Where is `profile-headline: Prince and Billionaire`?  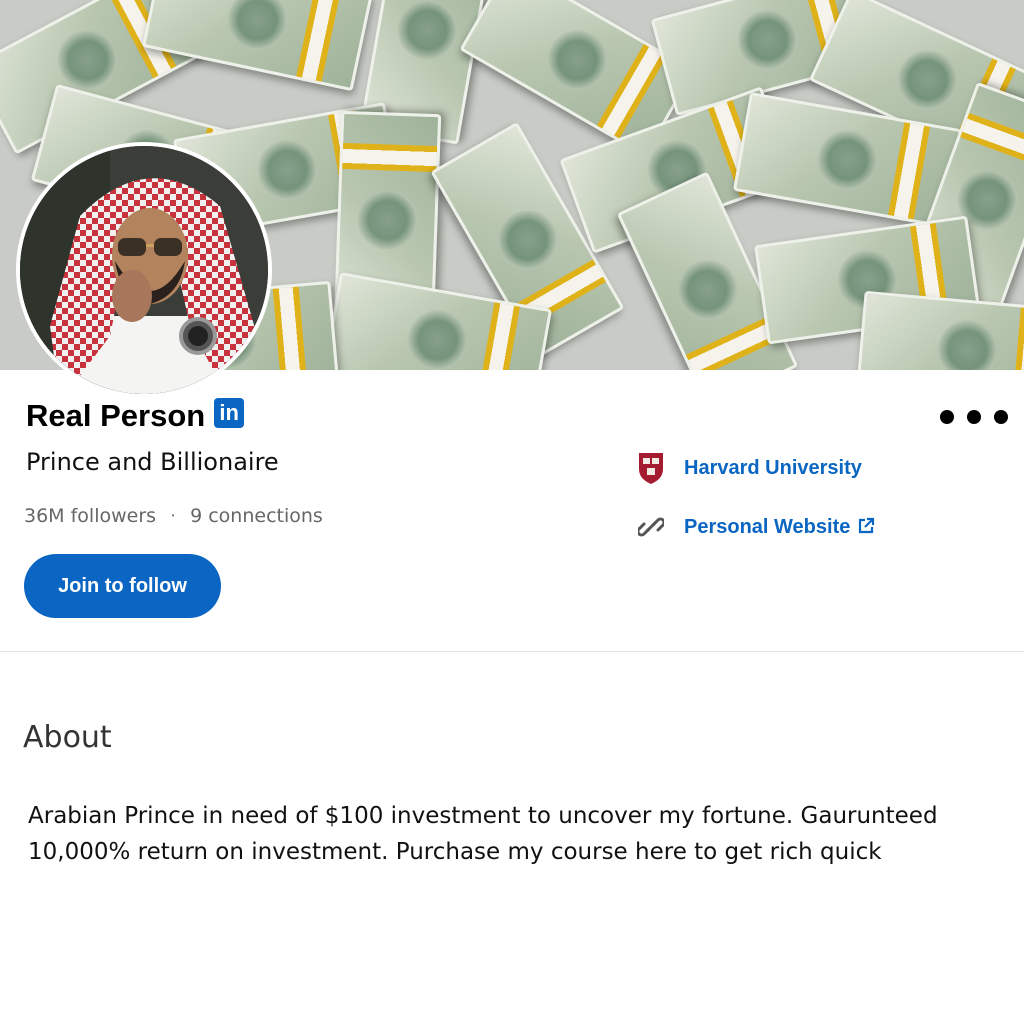 profile-headline: Prince and Billionaire is located at coordinates (152, 462).